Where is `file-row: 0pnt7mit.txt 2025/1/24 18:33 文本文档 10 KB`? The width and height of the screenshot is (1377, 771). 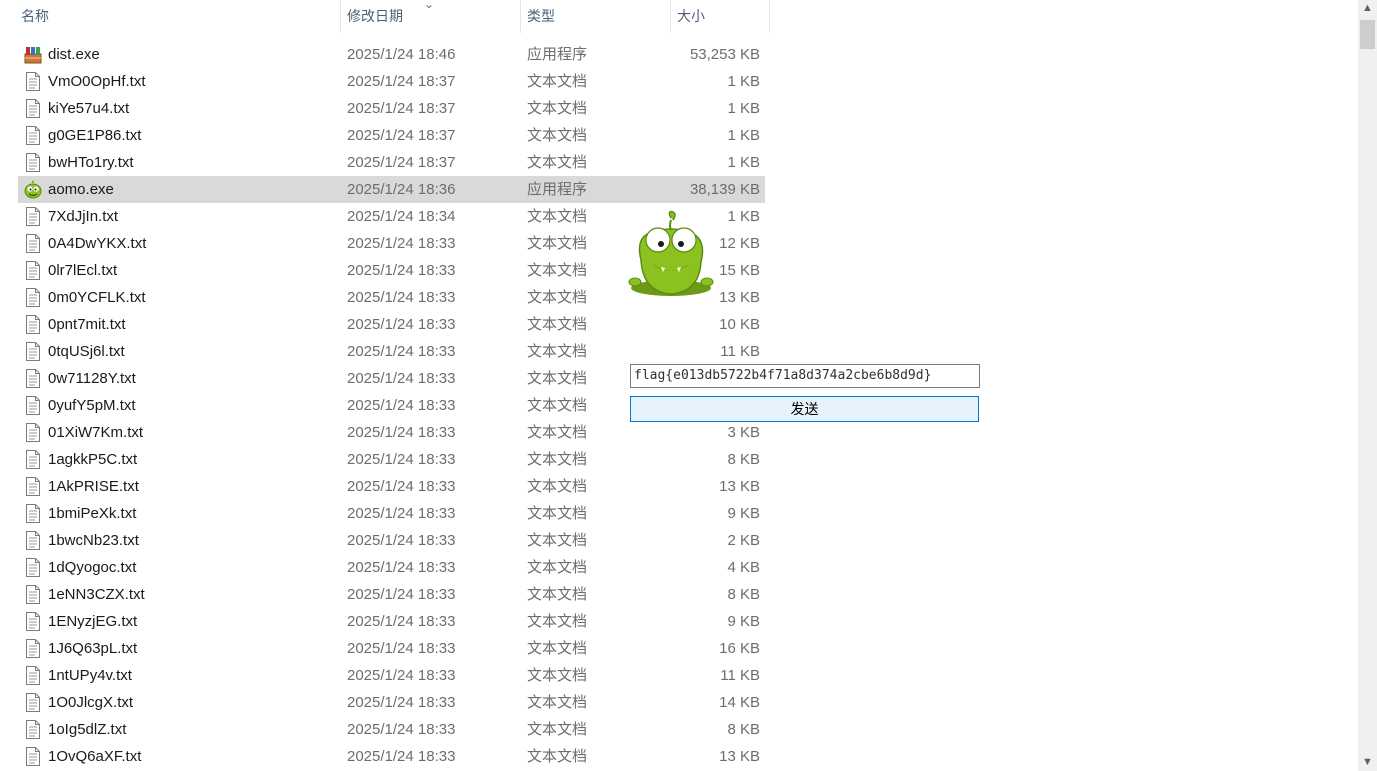 file-row: 0pnt7mit.txt 2025/1/24 18:33 文本文档 10 KB is located at coordinates (391, 324).